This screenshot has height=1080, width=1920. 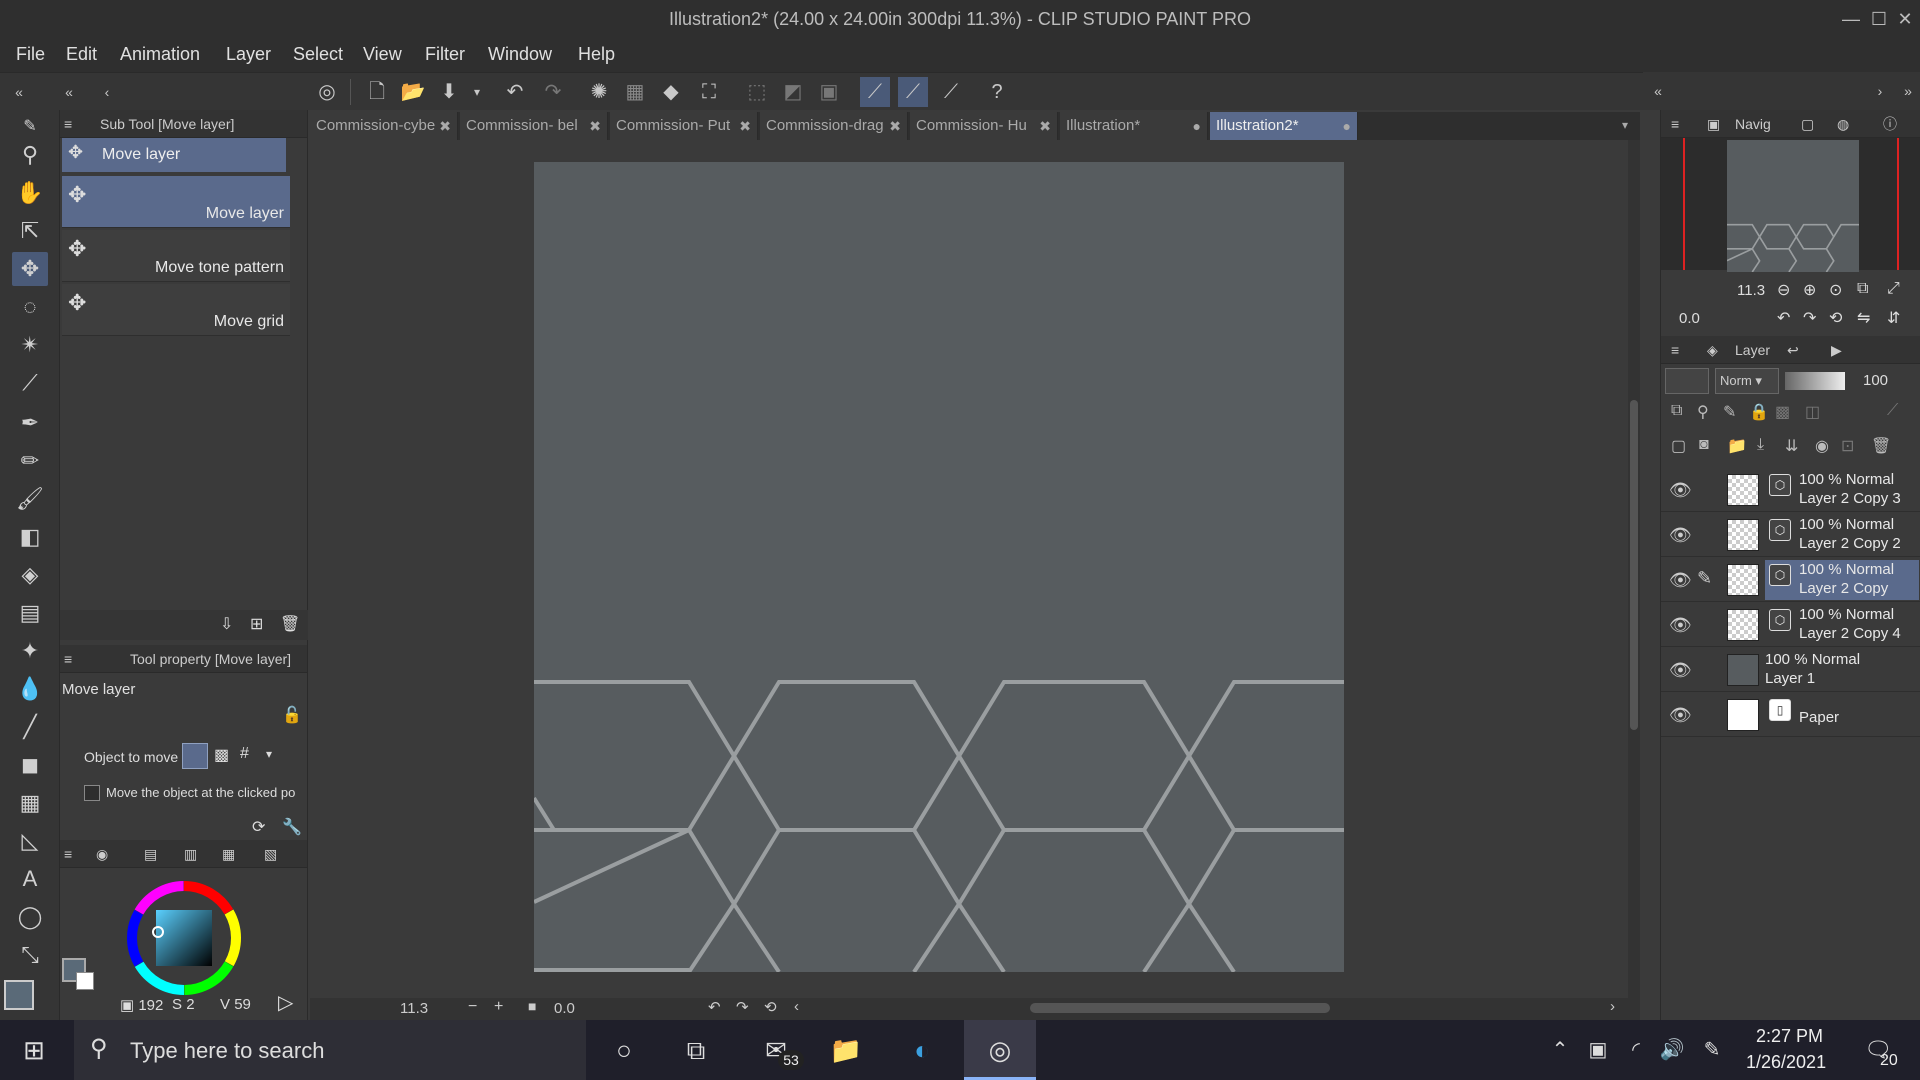 What do you see at coordinates (327, 92) in the screenshot?
I see `clip-studio-icon: ◎` at bounding box center [327, 92].